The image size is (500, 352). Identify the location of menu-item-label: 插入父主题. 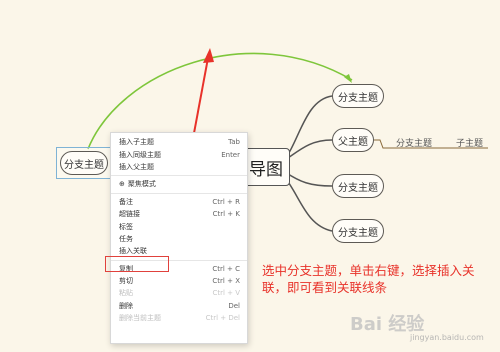
(136, 166).